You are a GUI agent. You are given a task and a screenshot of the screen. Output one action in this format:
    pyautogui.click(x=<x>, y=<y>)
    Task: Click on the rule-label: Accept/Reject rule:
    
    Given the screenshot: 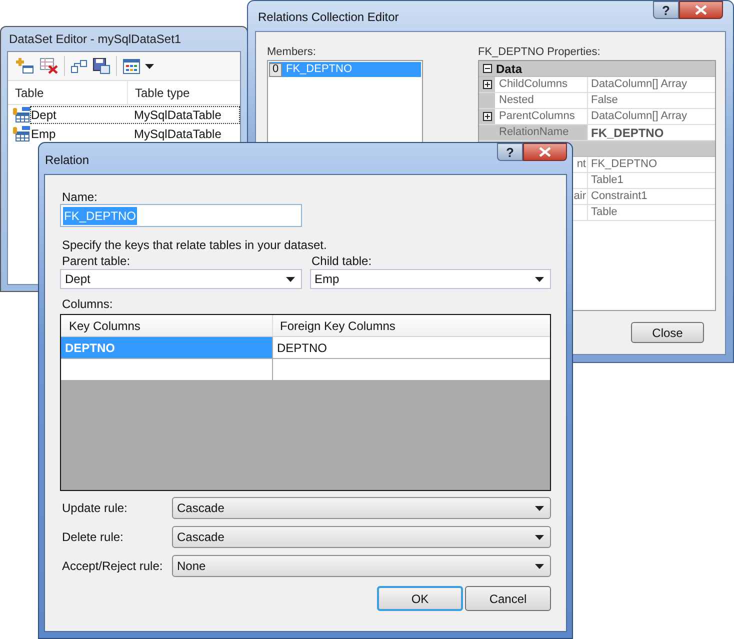 What is the action you would take?
    pyautogui.click(x=112, y=566)
    